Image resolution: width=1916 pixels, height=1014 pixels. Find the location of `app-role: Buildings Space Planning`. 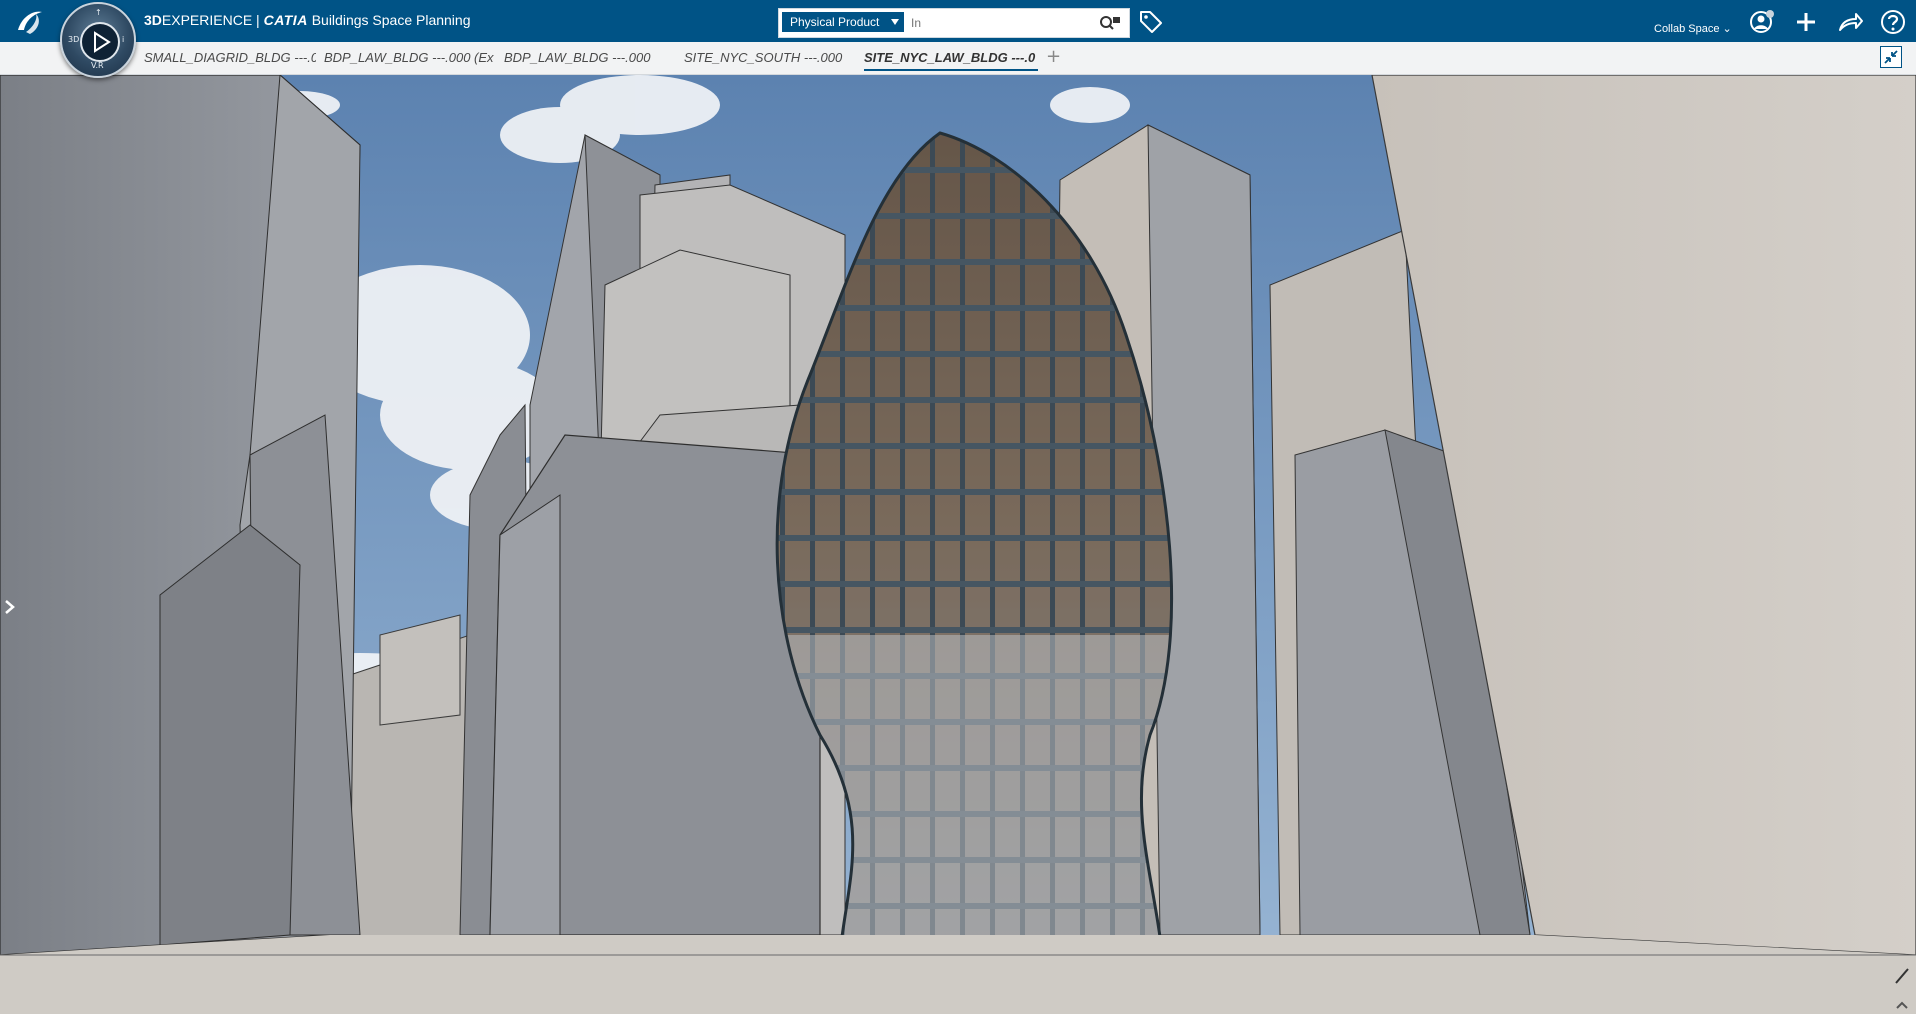

app-role: Buildings Space Planning is located at coordinates (389, 20).